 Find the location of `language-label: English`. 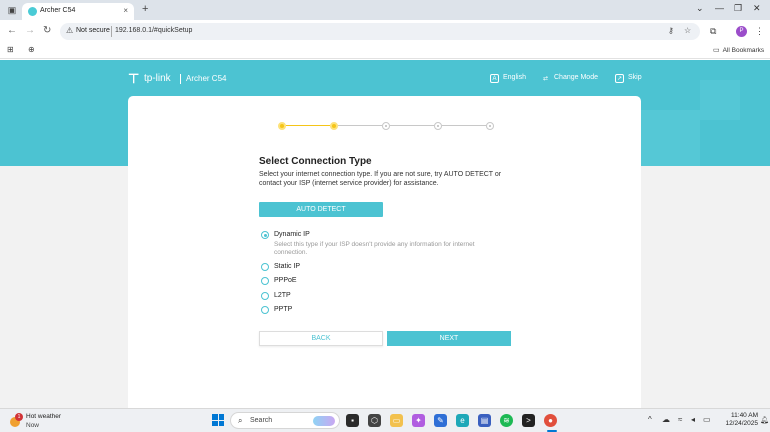

language-label: English is located at coordinates (514, 77).